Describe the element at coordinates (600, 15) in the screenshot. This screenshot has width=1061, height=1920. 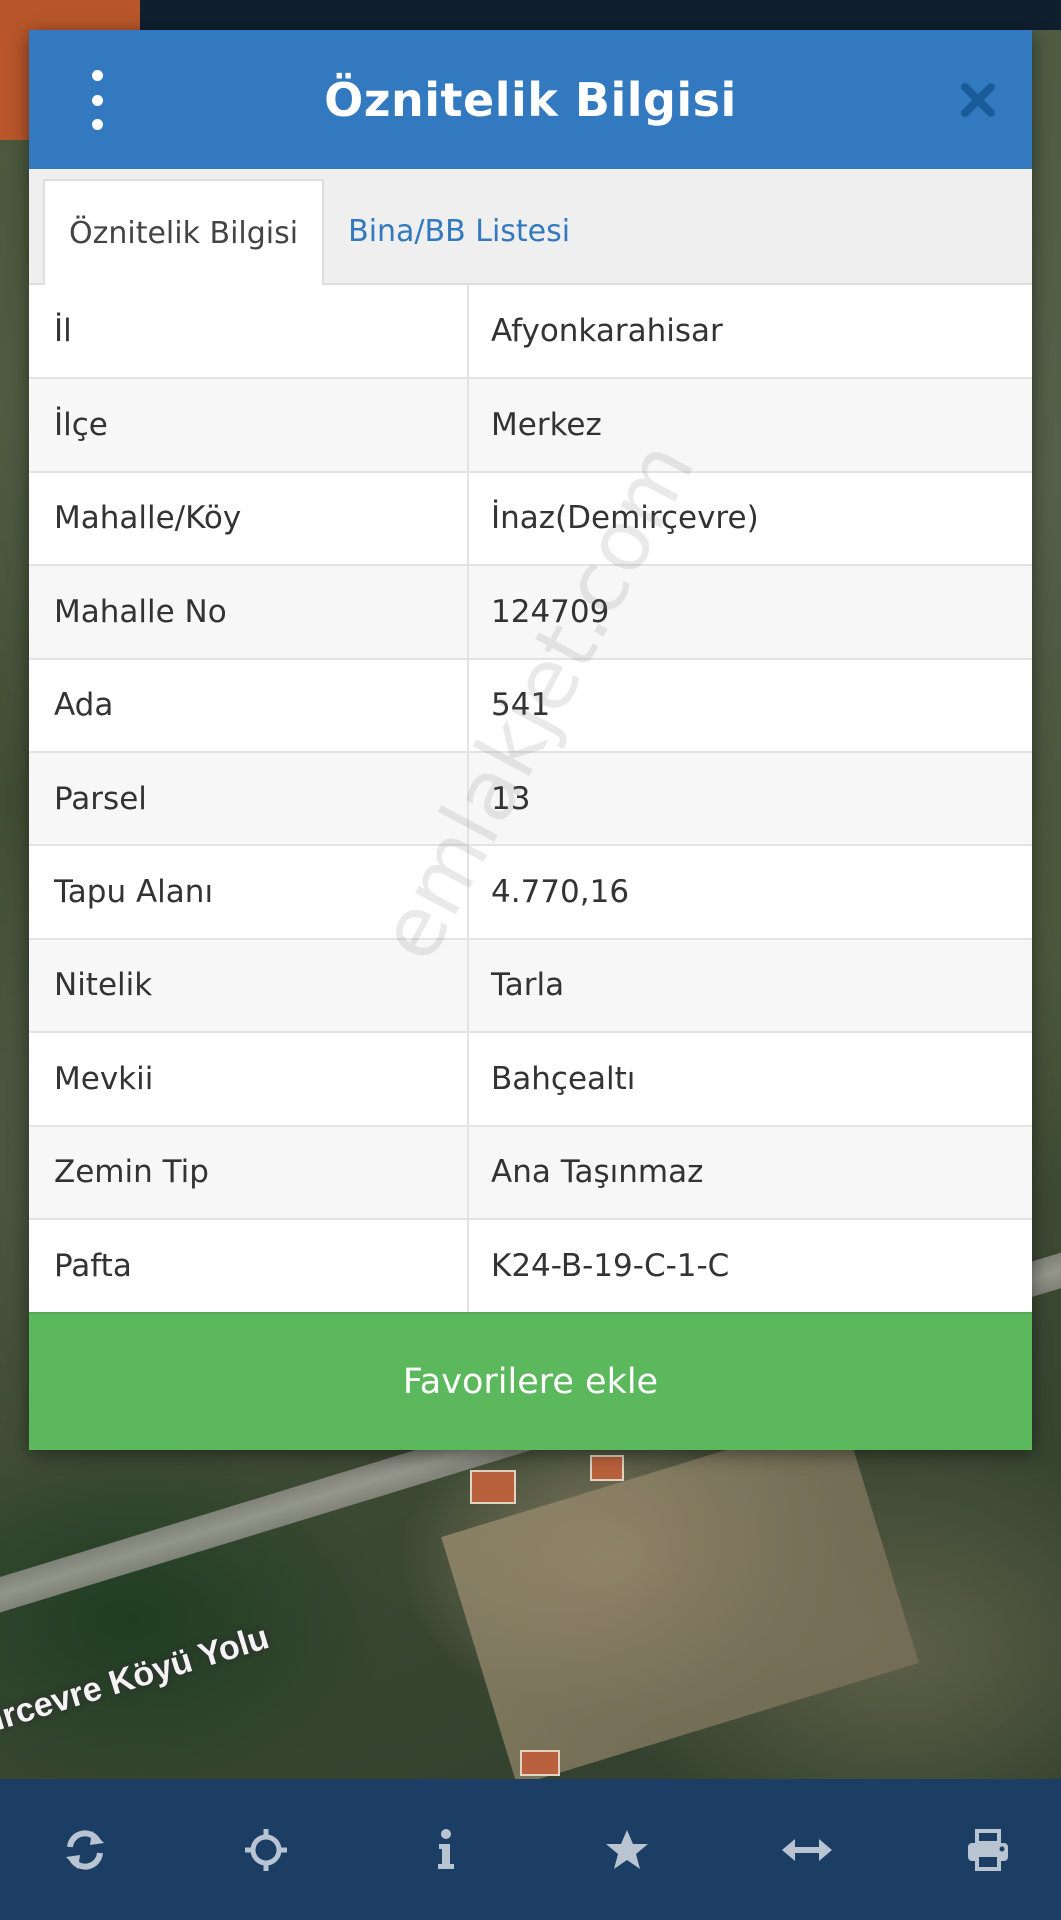
I see `map-tile` at that location.